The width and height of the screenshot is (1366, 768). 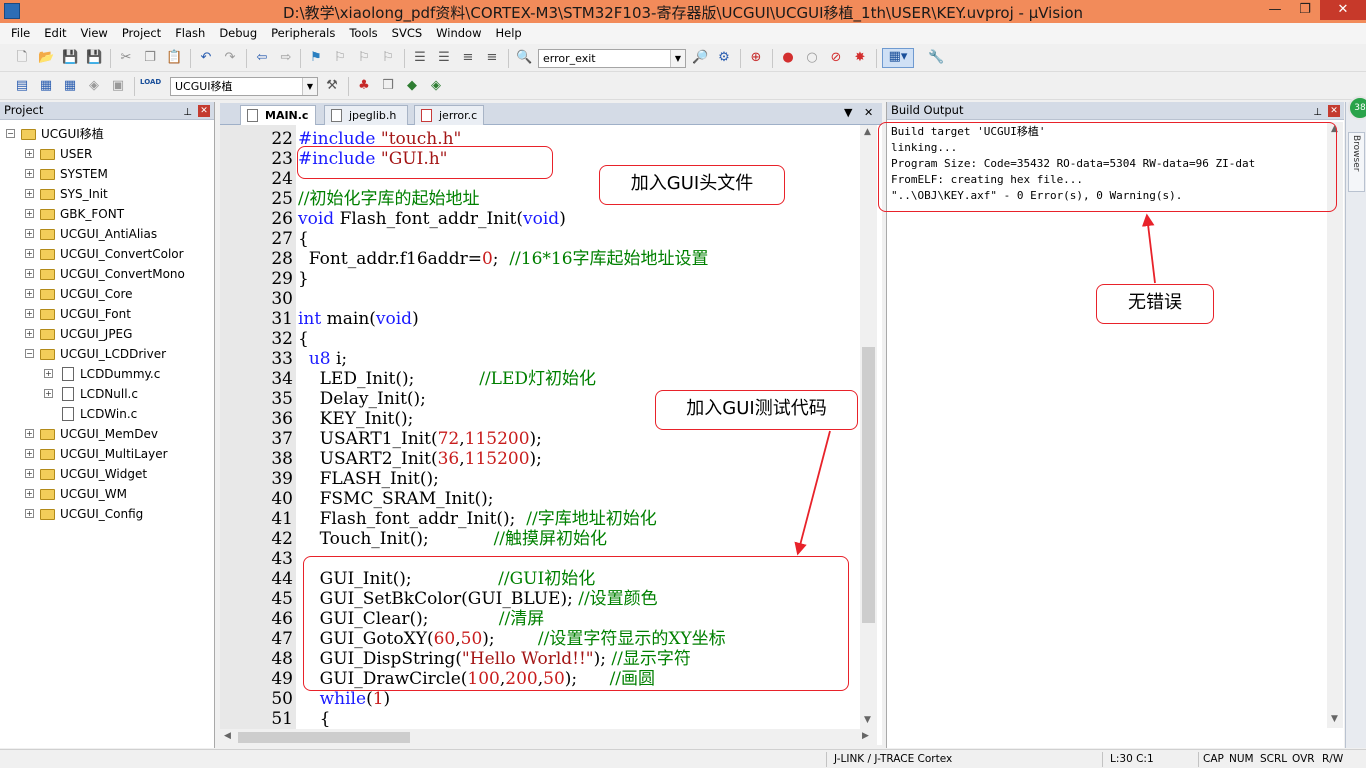 I want to click on translate-icon: ▤, so click(x=22, y=86).